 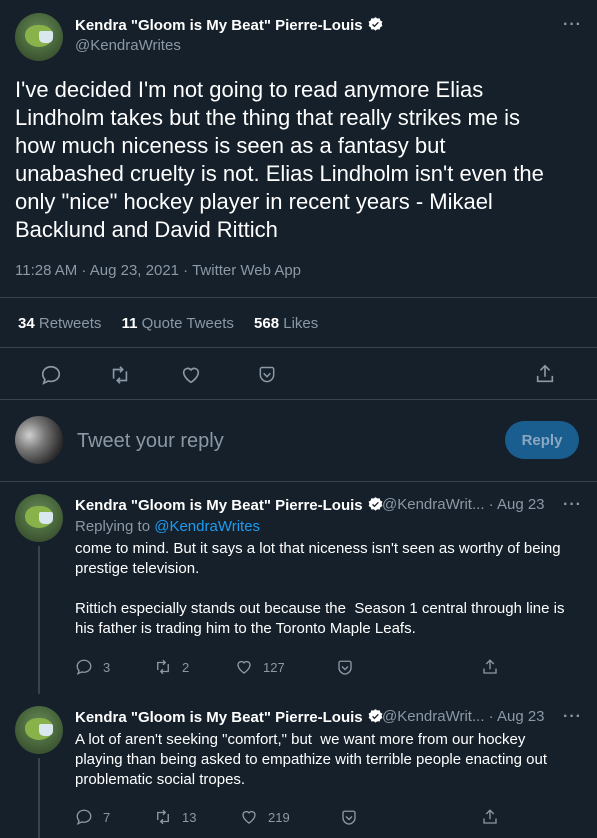 I want to click on retweet-action: 13, so click(x=175, y=817).